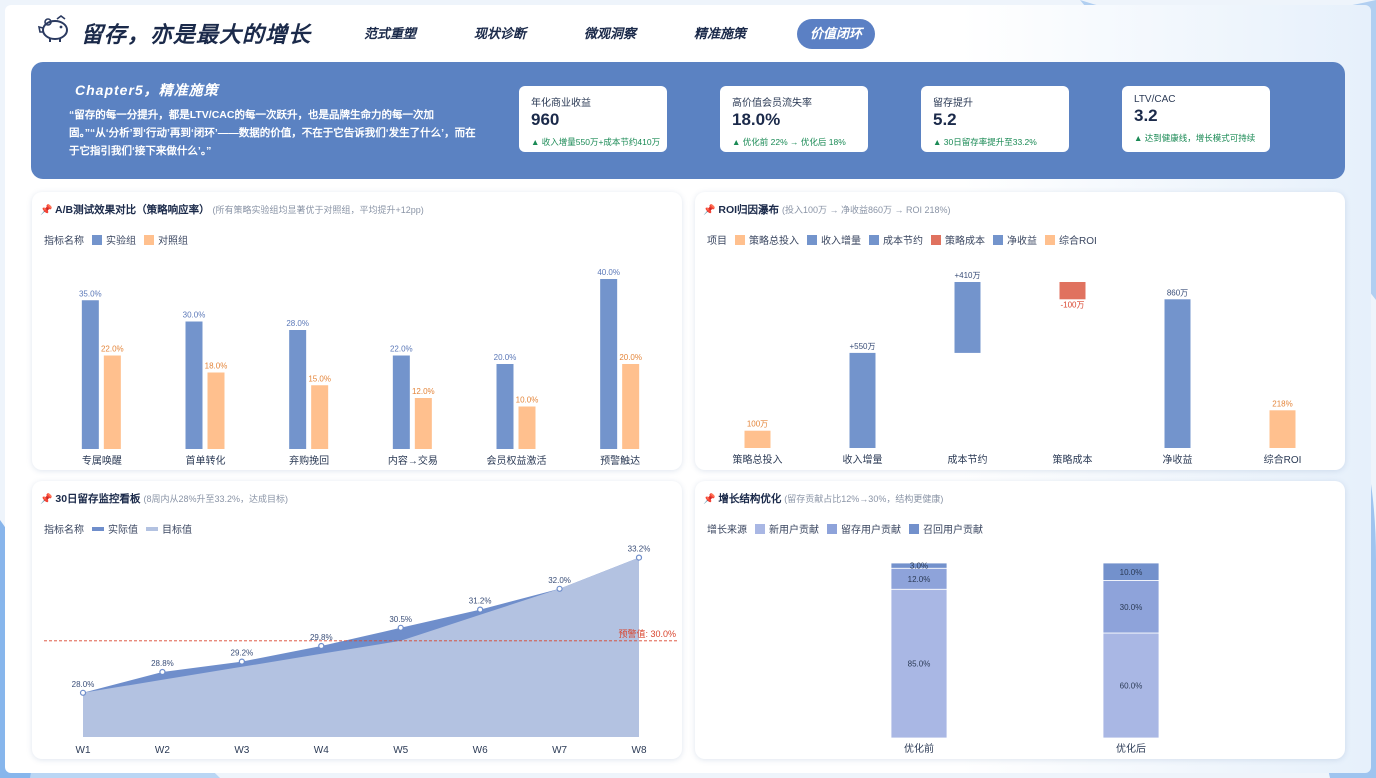 The width and height of the screenshot is (1376, 778). I want to click on kpi-value: 3.2, so click(1146, 115).